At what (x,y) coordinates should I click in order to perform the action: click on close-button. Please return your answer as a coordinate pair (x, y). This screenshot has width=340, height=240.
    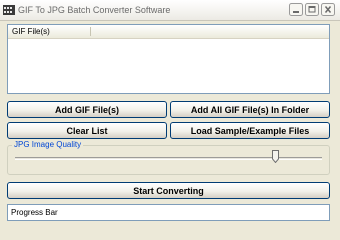
    Looking at the image, I should click on (328, 9).